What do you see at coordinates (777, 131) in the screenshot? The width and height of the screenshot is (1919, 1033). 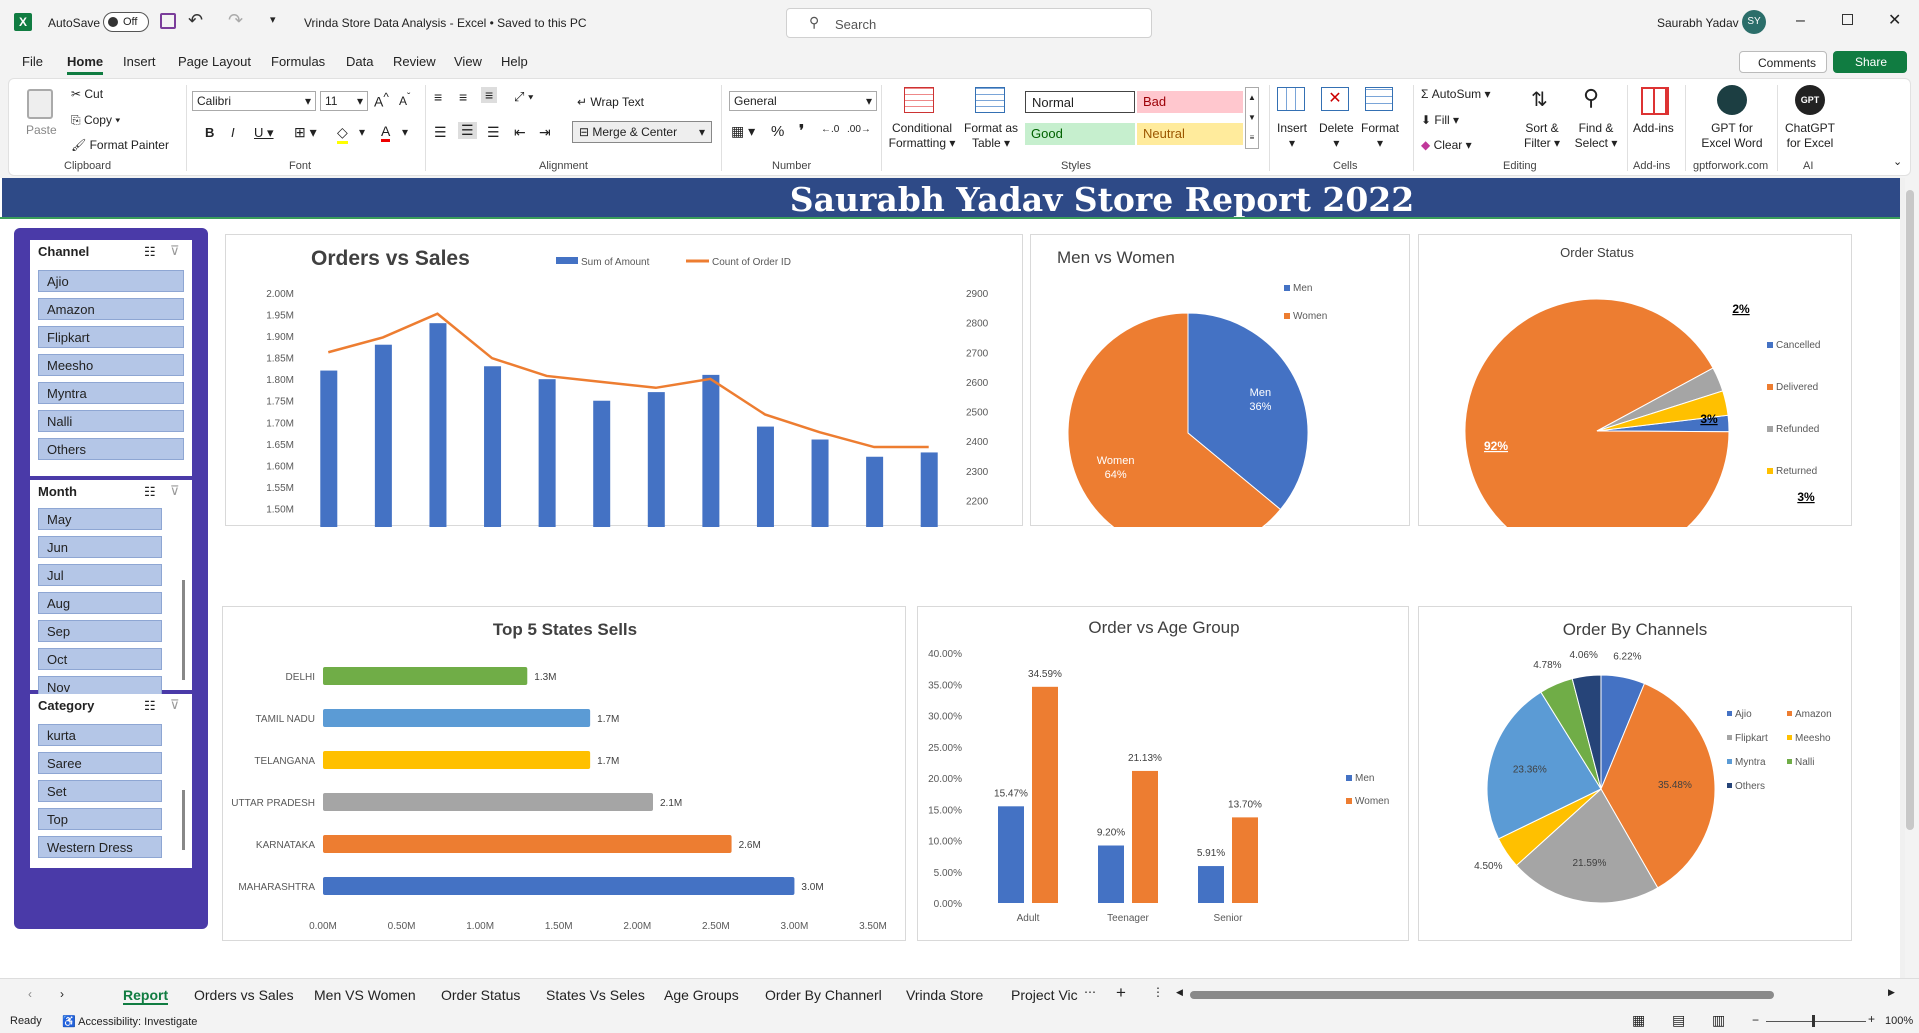 I see `percent-icon: %` at bounding box center [777, 131].